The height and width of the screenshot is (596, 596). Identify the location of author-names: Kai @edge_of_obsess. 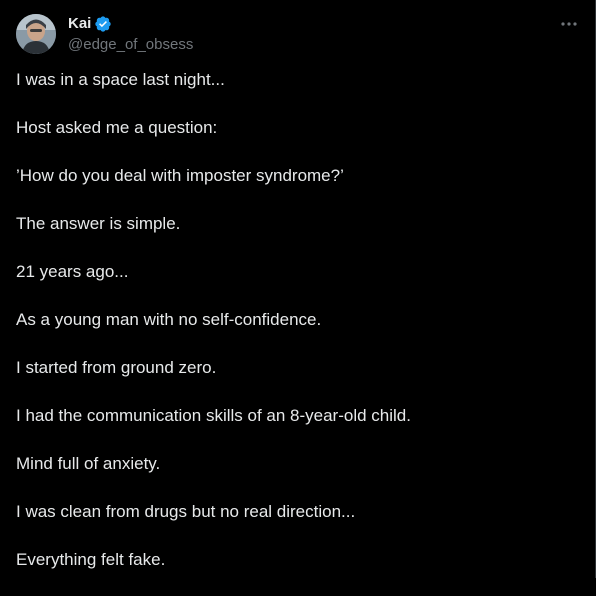
(130, 34).